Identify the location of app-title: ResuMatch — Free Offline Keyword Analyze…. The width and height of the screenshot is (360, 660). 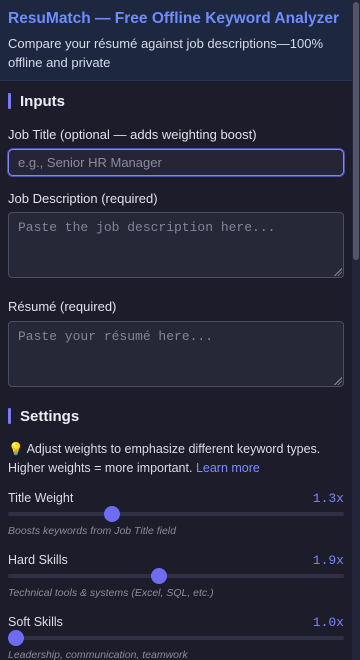
(174, 18).